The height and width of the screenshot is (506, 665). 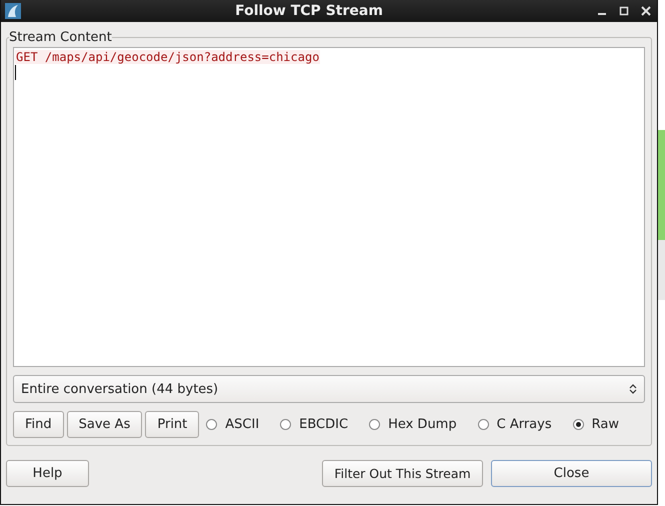 I want to click on fin-icon, so click(x=13, y=11).